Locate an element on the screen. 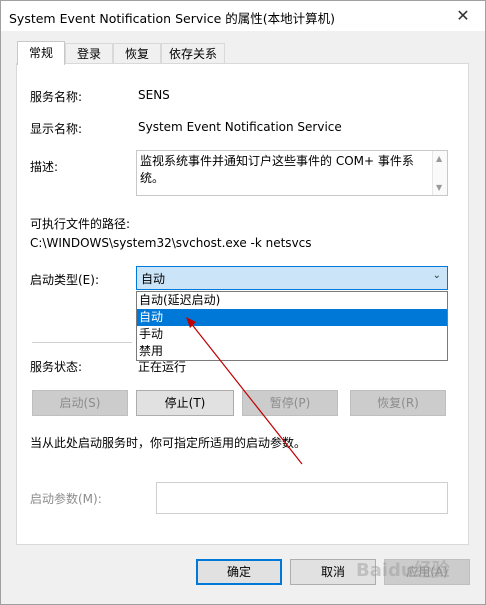 The width and height of the screenshot is (486, 605). watermark: Baidu经验 is located at coordinates (403, 570).